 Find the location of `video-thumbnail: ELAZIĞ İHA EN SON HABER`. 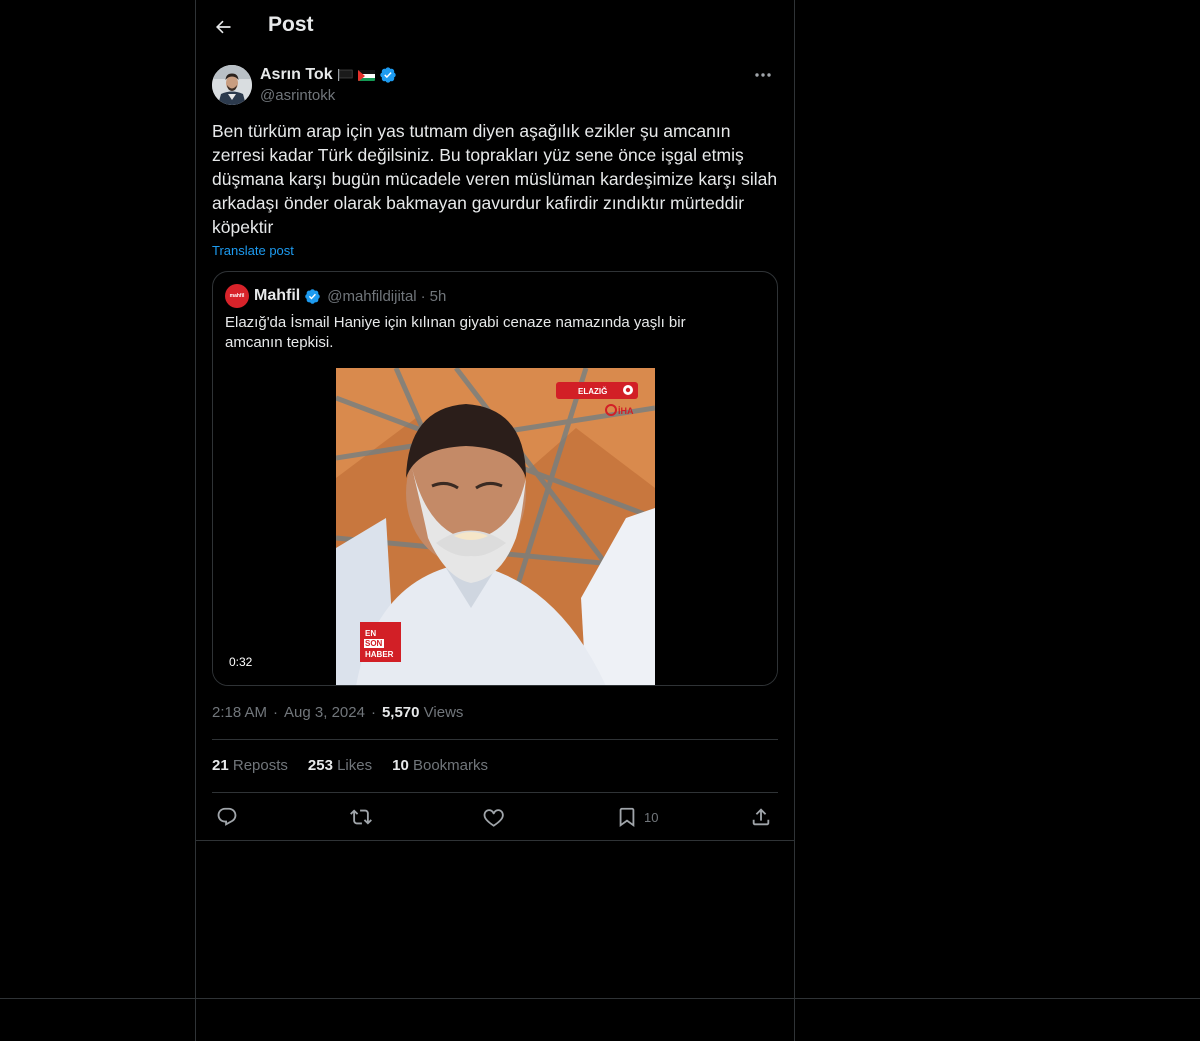

video-thumbnail: ELAZIĞ İHA EN SON HABER is located at coordinates (495, 526).